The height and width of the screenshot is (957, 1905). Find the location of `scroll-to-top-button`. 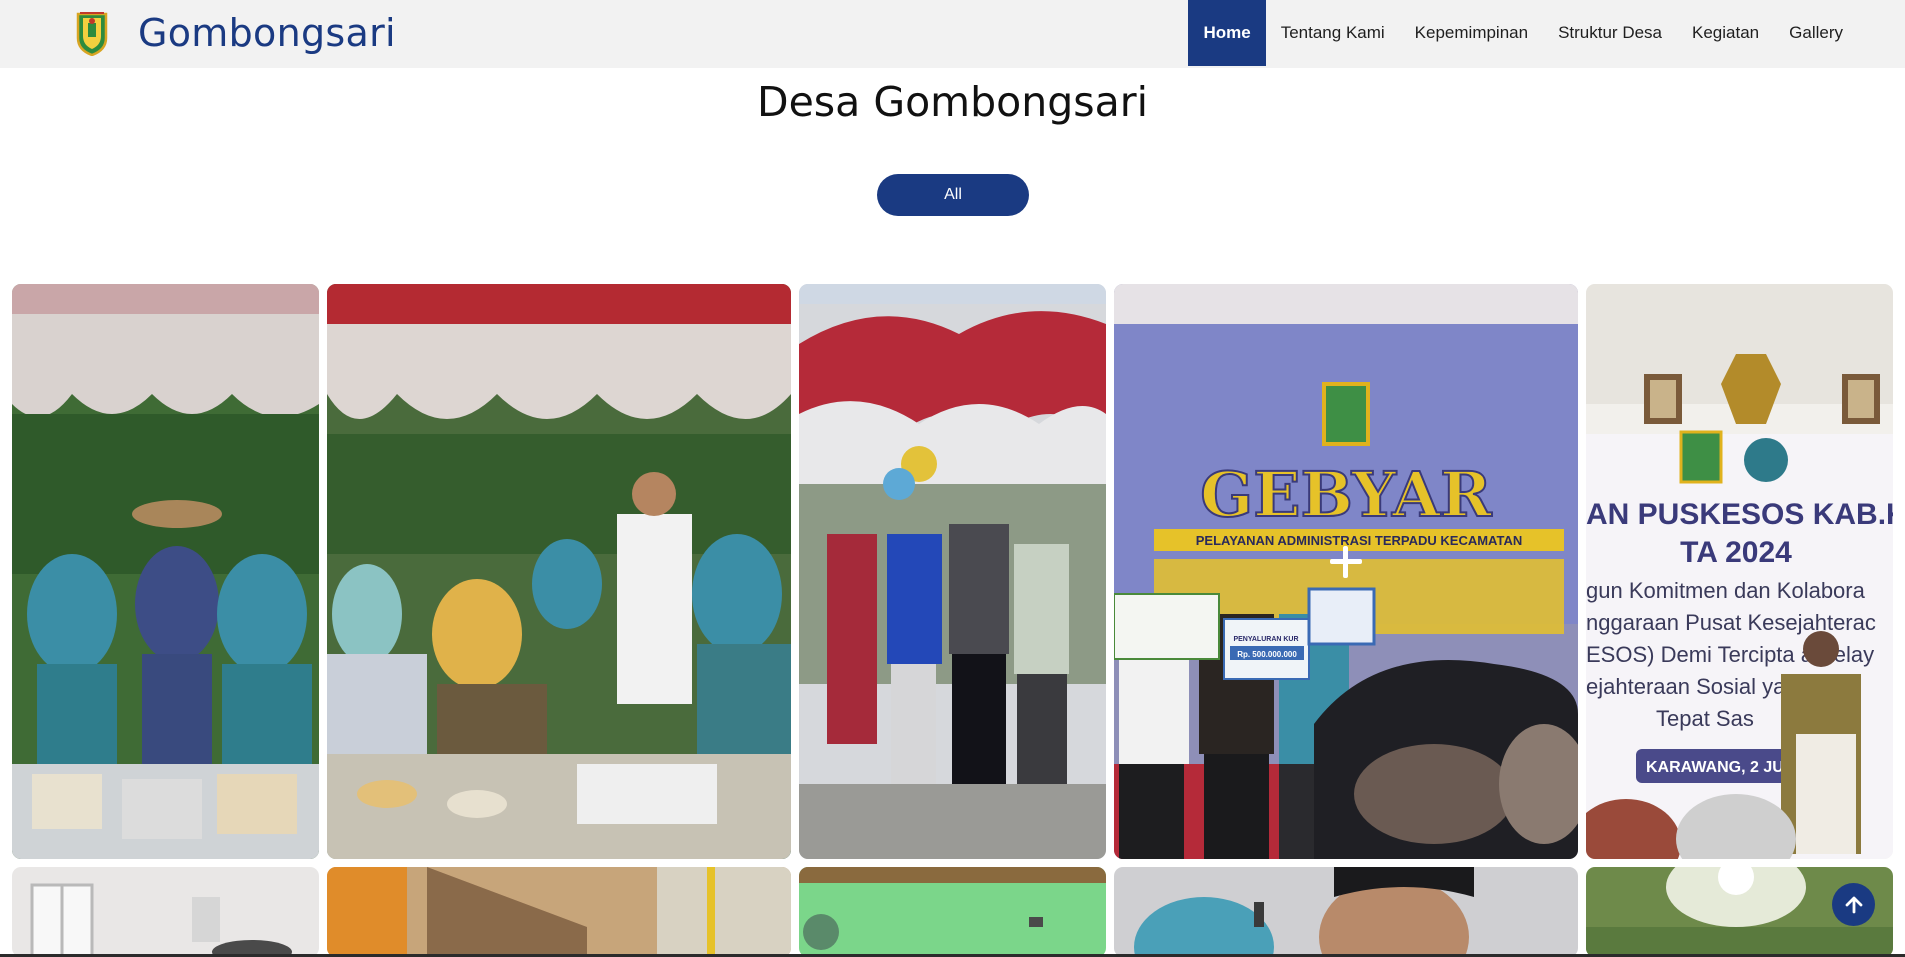

scroll-to-top-button is located at coordinates (1853, 904).